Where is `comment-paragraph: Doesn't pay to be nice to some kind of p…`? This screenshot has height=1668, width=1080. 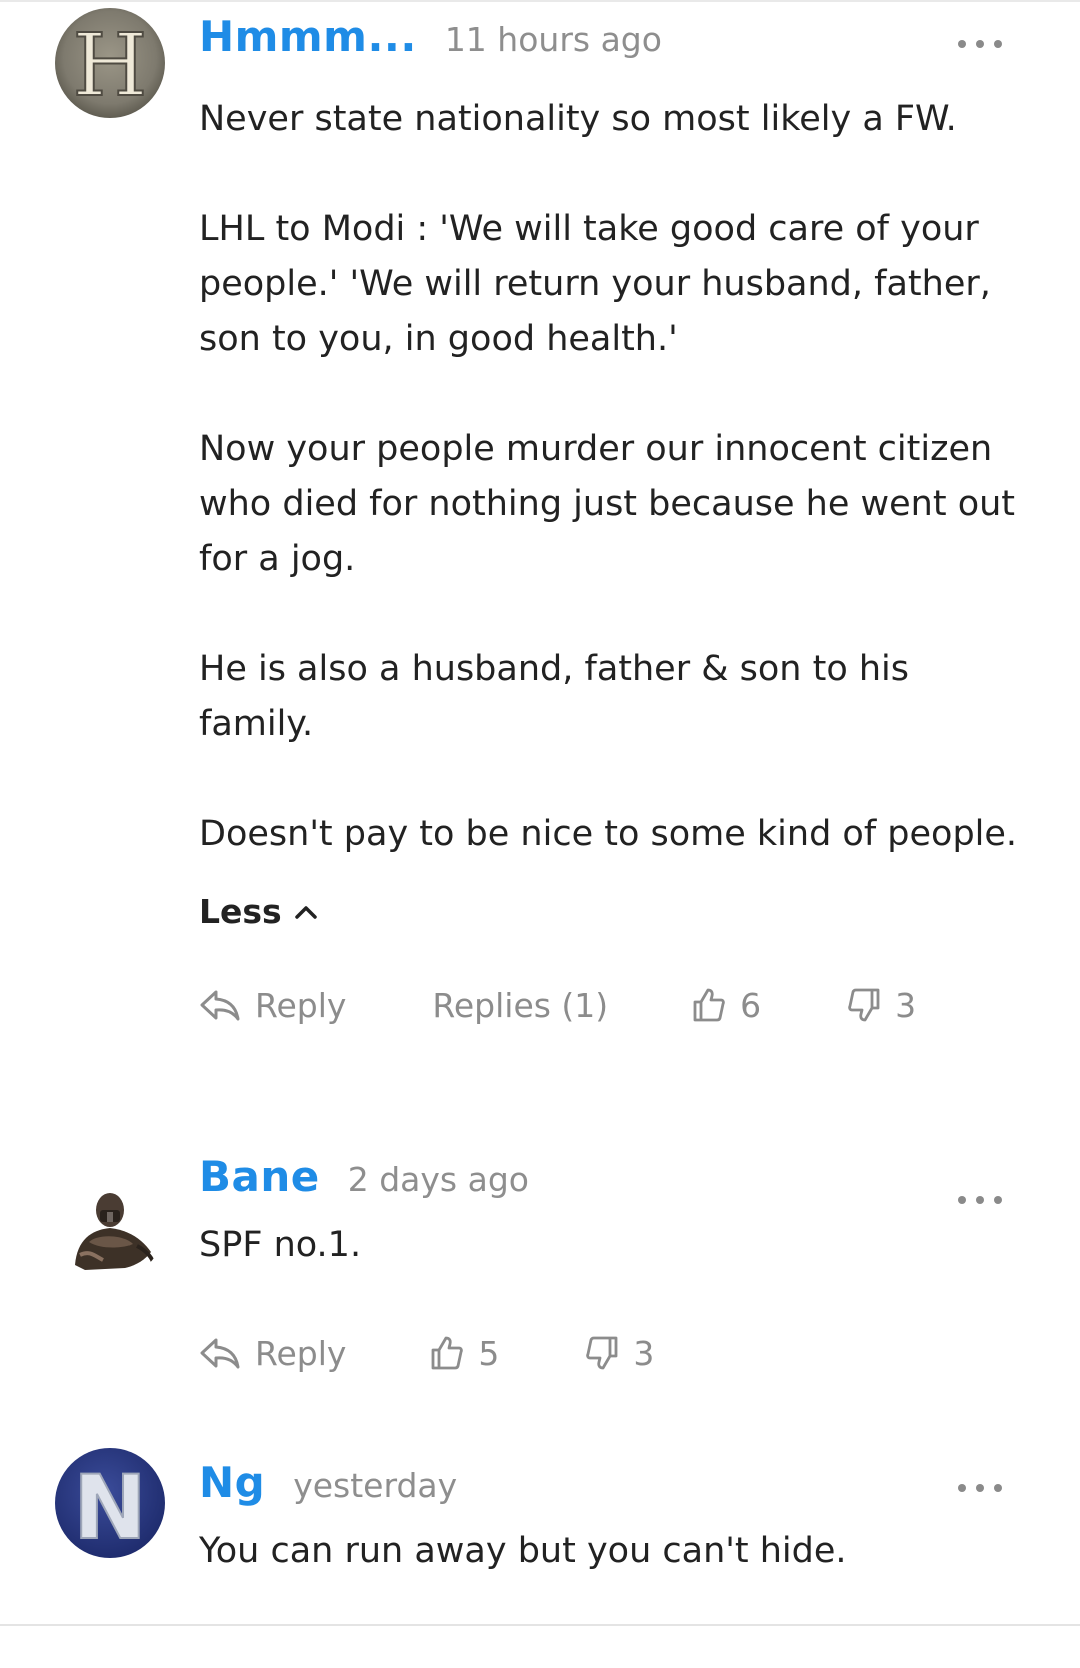 comment-paragraph: Doesn't pay to be nice to some kind of p… is located at coordinates (608, 834).